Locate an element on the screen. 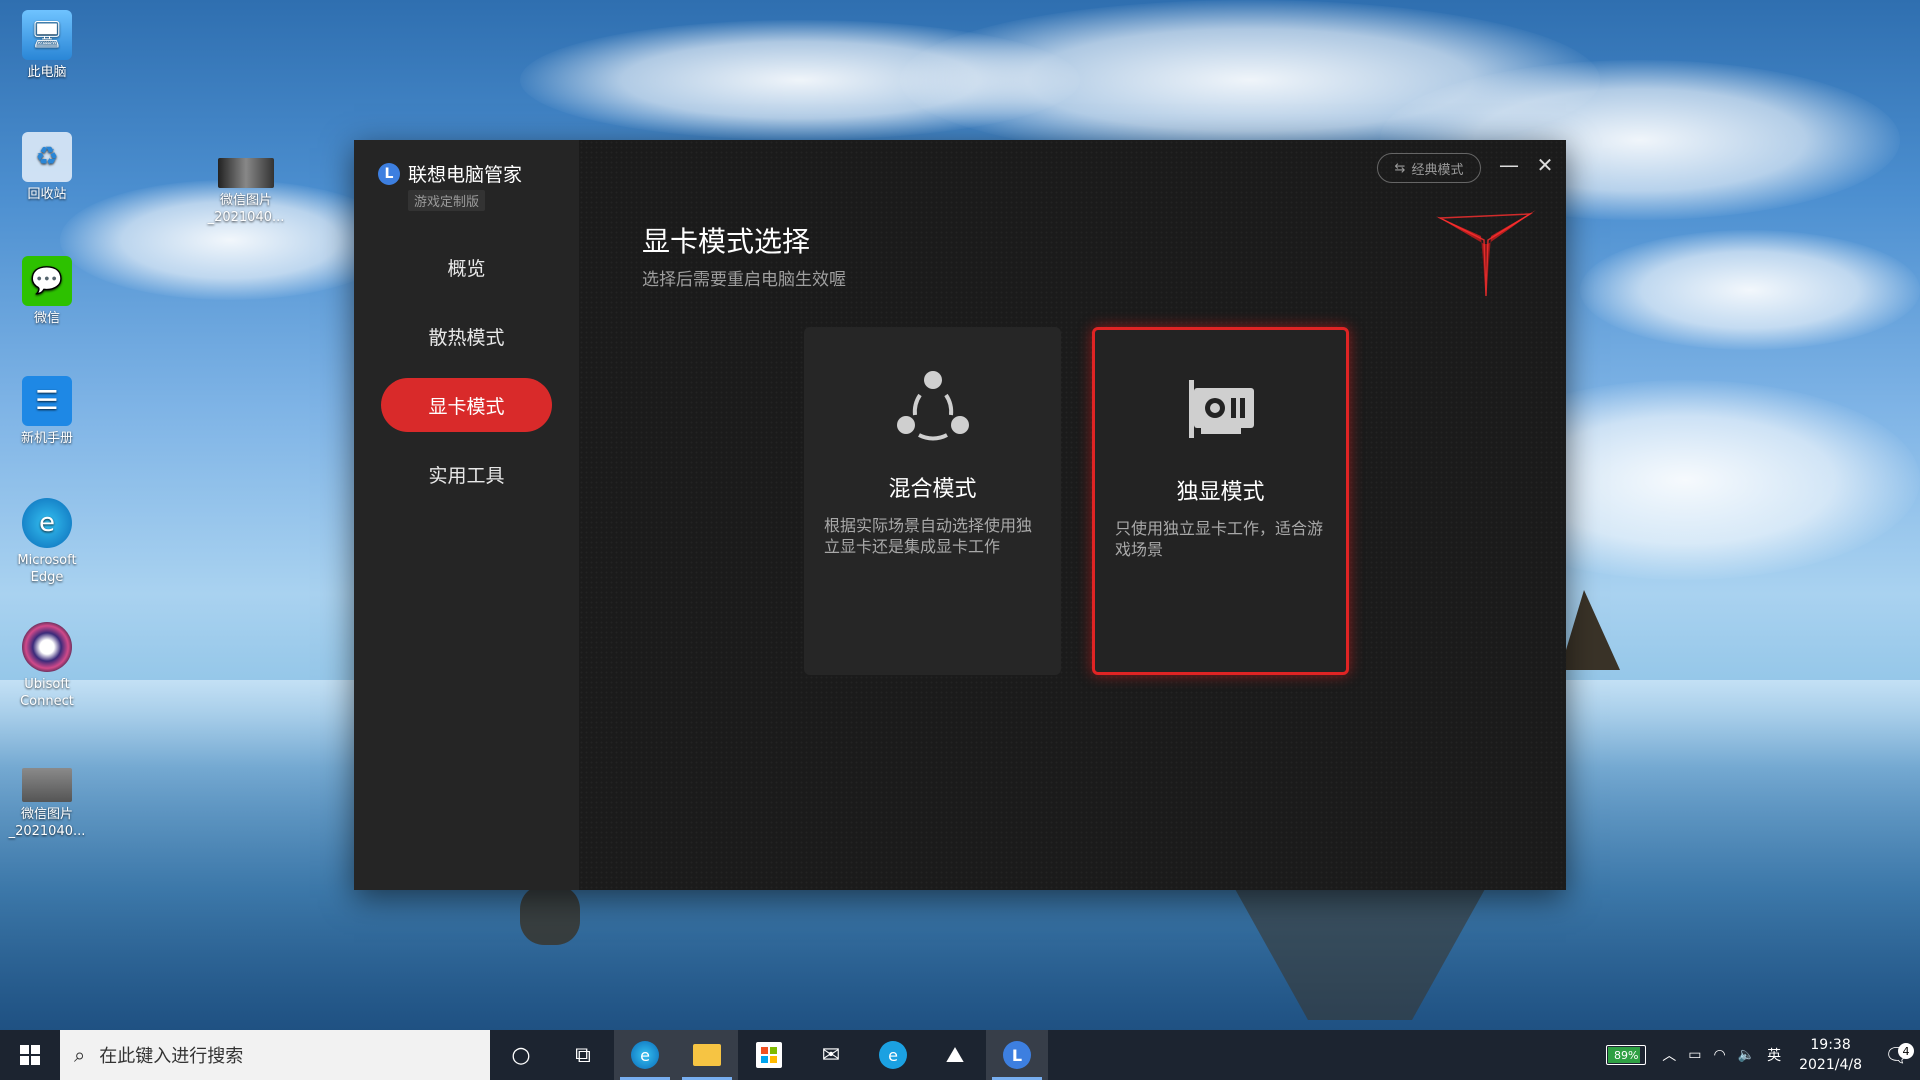 The image size is (1920, 1080). nav-item-gpu-mode: 显卡模式 is located at coordinates (466, 405).